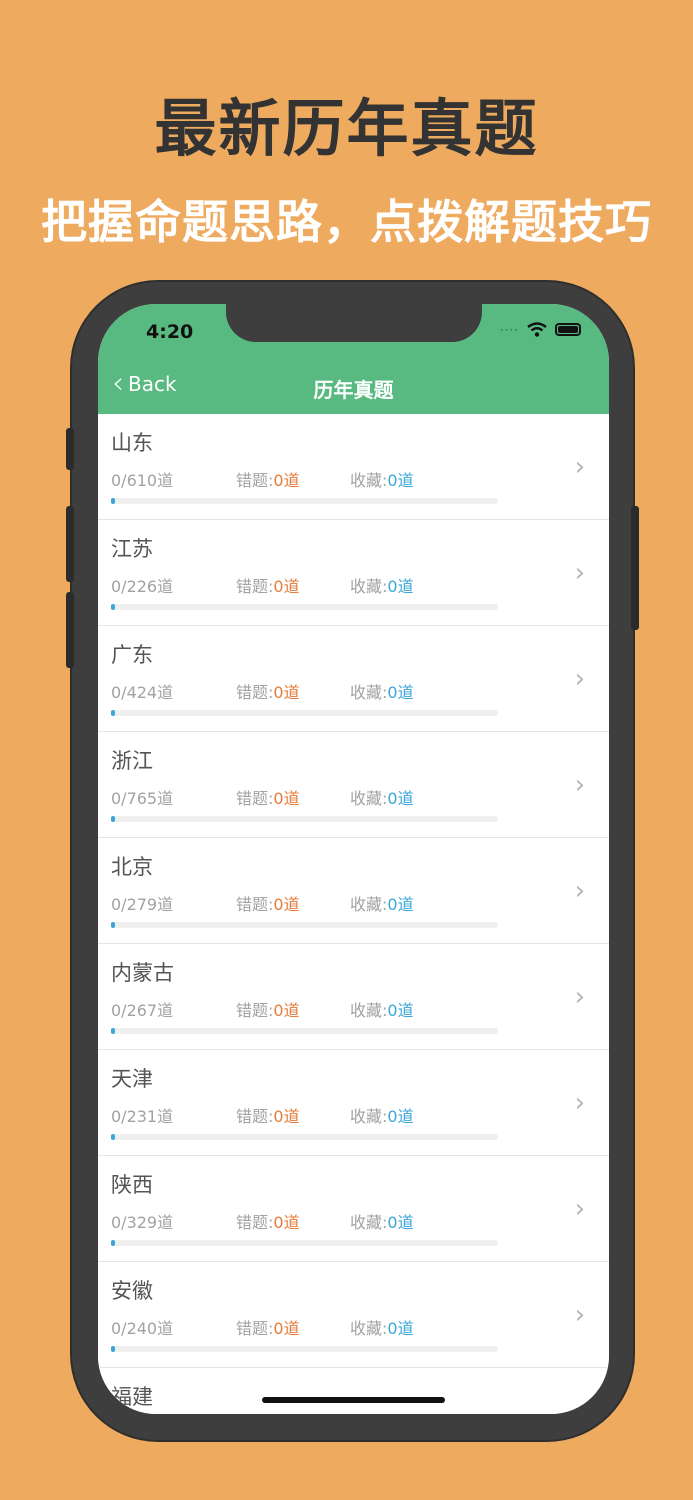 The image size is (693, 1500). What do you see at coordinates (132, 1291) in the screenshot?
I see `item-name: 安徽` at bounding box center [132, 1291].